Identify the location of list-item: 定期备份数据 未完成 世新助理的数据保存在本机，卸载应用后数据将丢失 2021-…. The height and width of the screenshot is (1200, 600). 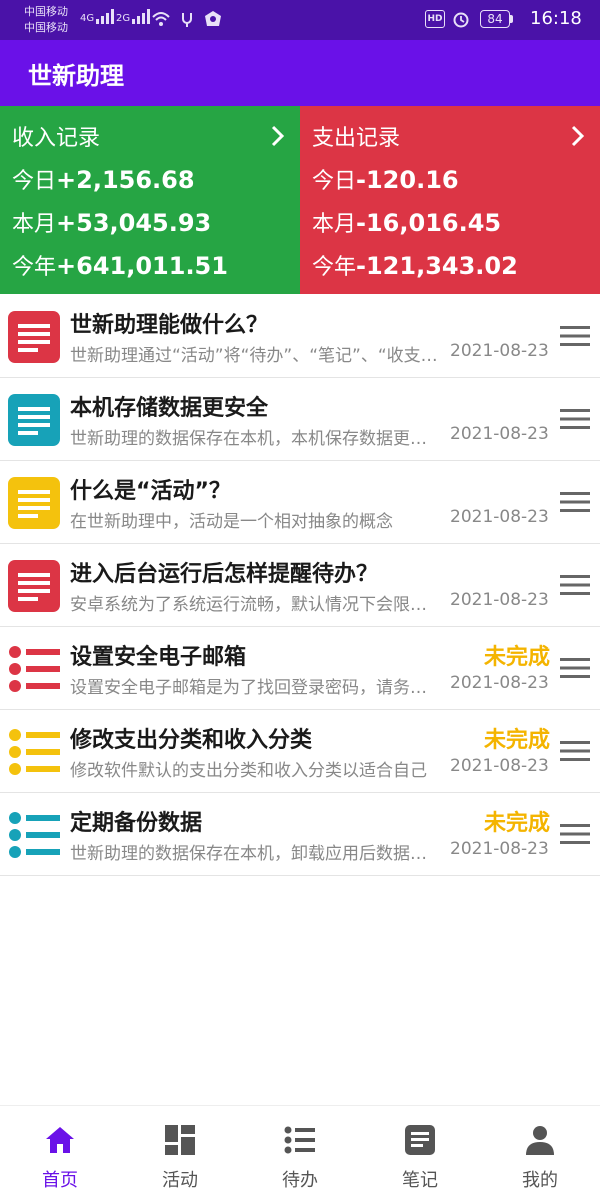
(300, 834).